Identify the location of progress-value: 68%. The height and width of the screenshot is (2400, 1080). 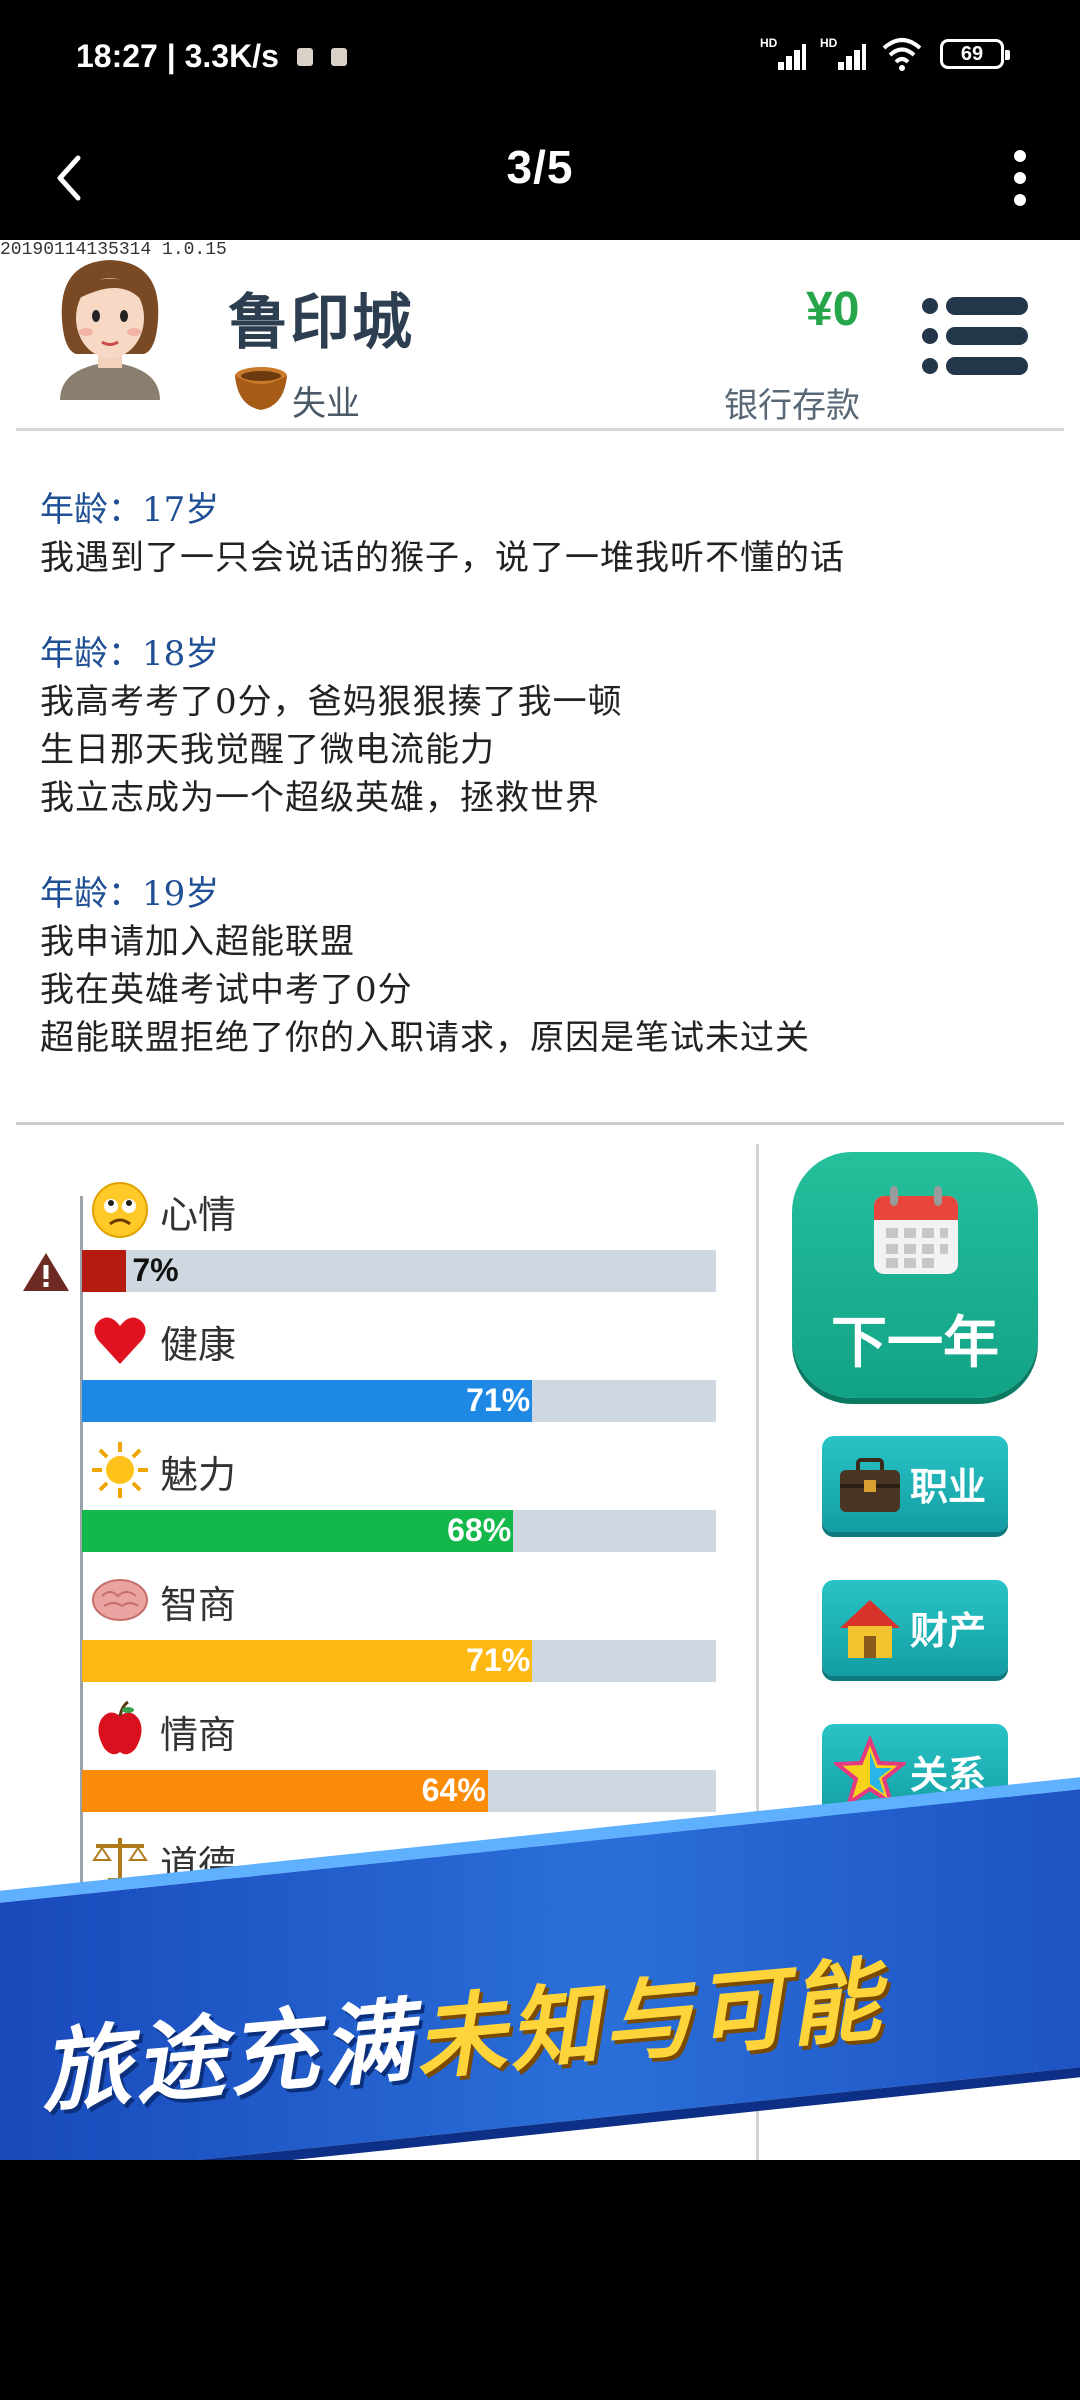
(479, 1530).